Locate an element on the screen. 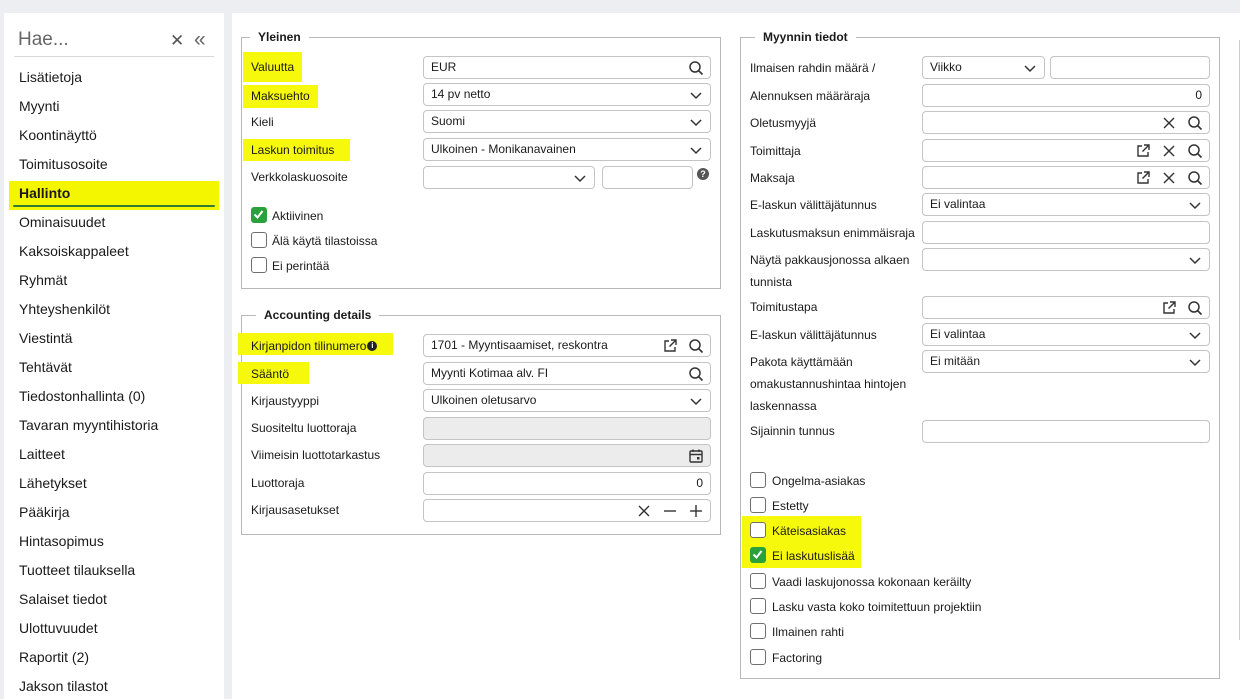 The image size is (1240, 699). active-label: Aktiivinen is located at coordinates (298, 216).